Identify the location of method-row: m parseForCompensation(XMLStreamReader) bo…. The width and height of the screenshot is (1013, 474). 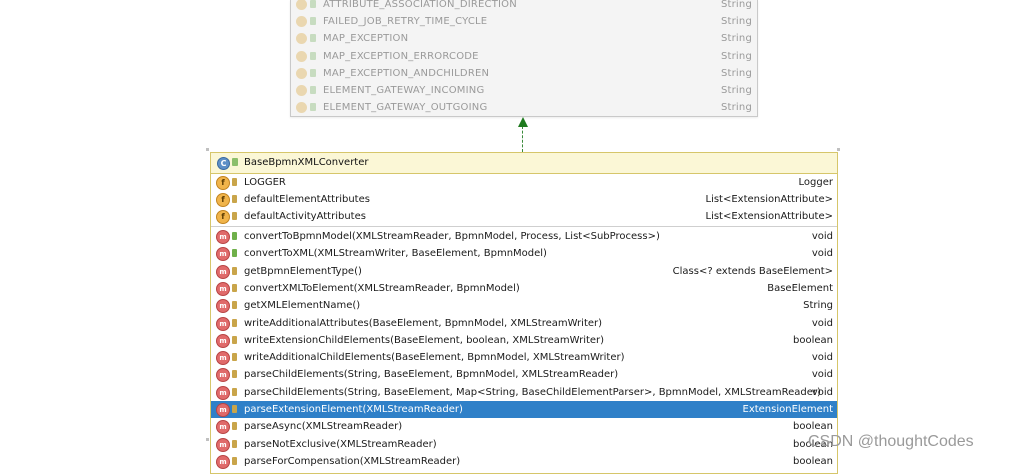
(524, 461).